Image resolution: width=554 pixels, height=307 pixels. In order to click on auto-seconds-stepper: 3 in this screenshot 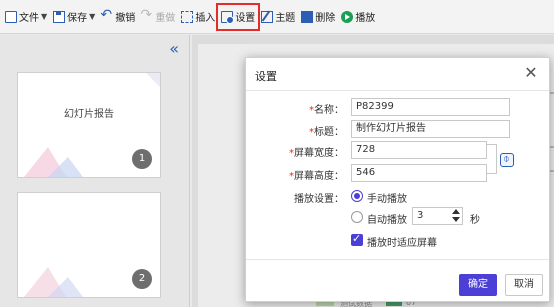, I will do `click(437, 216)`.